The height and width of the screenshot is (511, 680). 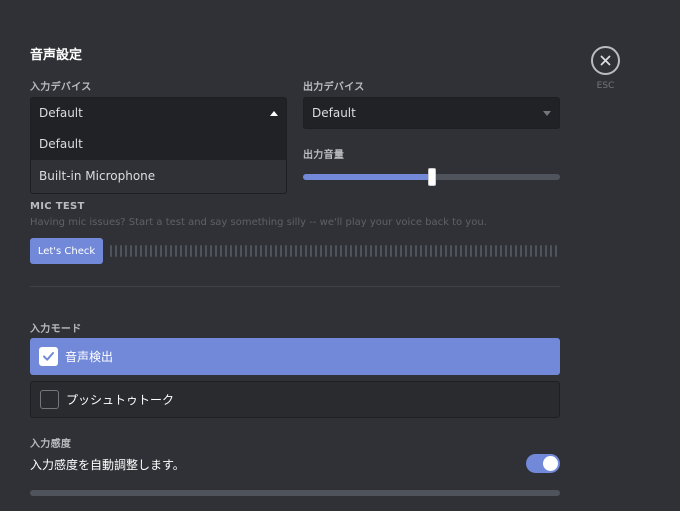 What do you see at coordinates (295, 493) in the screenshot?
I see `sensitivity-bar` at bounding box center [295, 493].